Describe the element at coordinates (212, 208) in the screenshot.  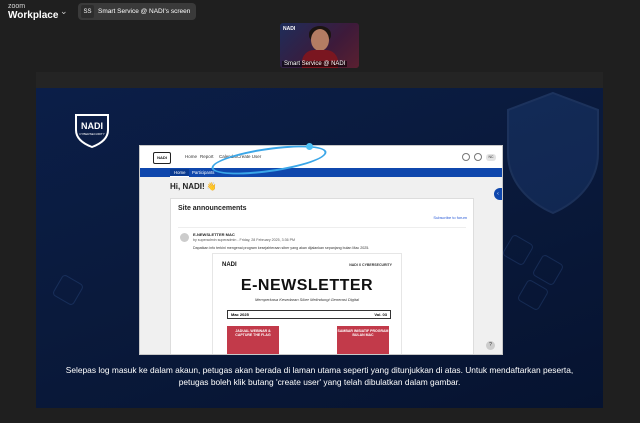
I see `card-title: Site announcements` at that location.